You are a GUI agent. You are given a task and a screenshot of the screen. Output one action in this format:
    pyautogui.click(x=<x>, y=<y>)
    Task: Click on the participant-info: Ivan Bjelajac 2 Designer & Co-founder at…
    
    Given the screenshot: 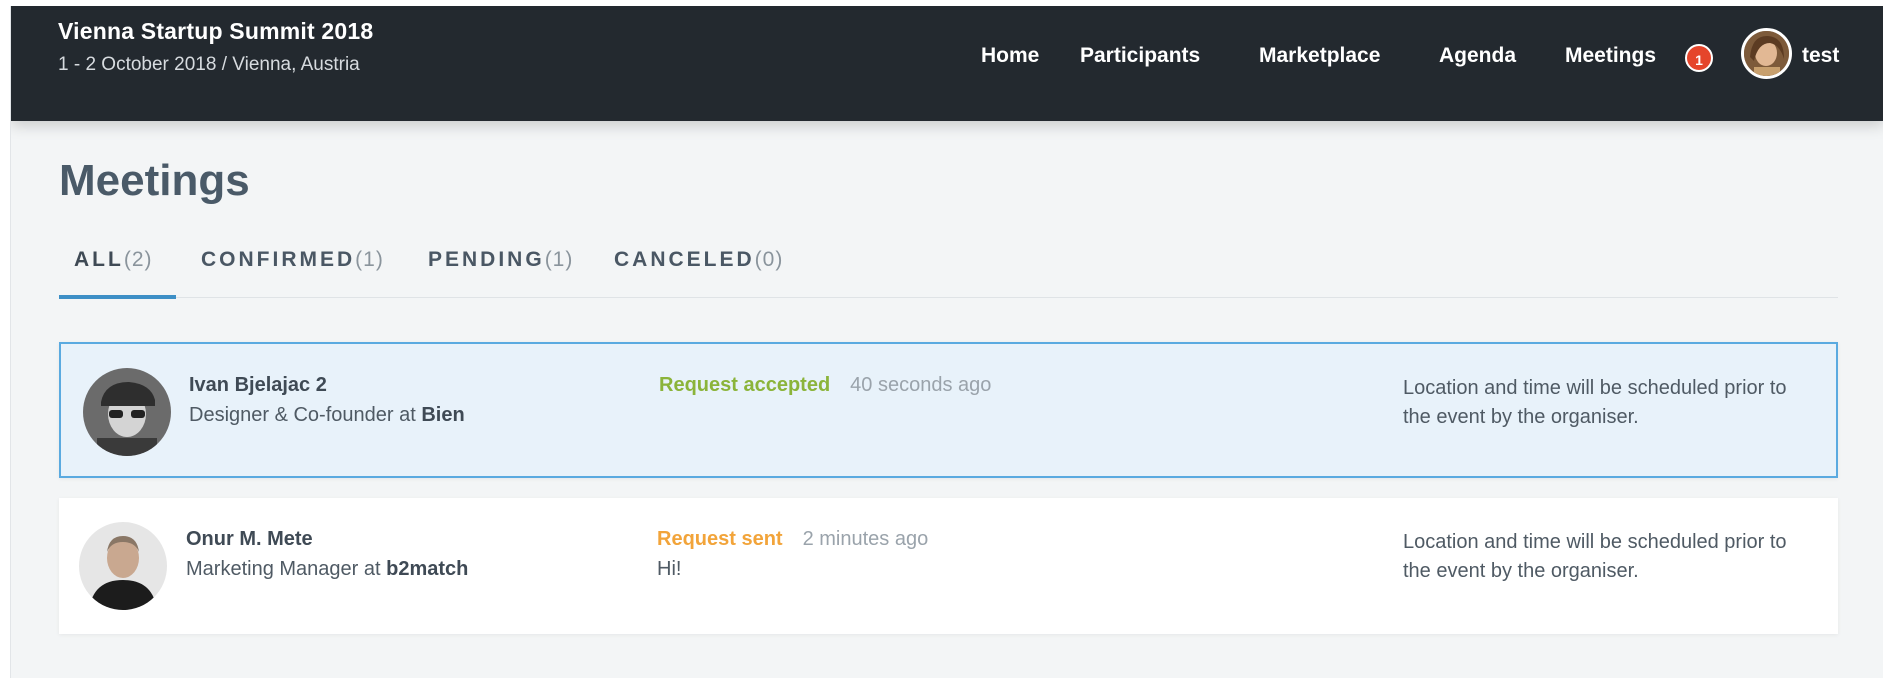 What is the action you would take?
    pyautogui.click(x=327, y=400)
    